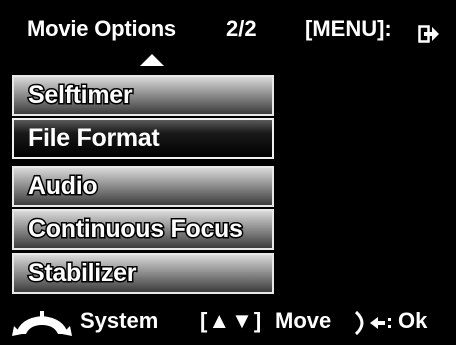  Describe the element at coordinates (143, 273) in the screenshot. I see `menu-item-stabilizer: Stabilizer` at that location.